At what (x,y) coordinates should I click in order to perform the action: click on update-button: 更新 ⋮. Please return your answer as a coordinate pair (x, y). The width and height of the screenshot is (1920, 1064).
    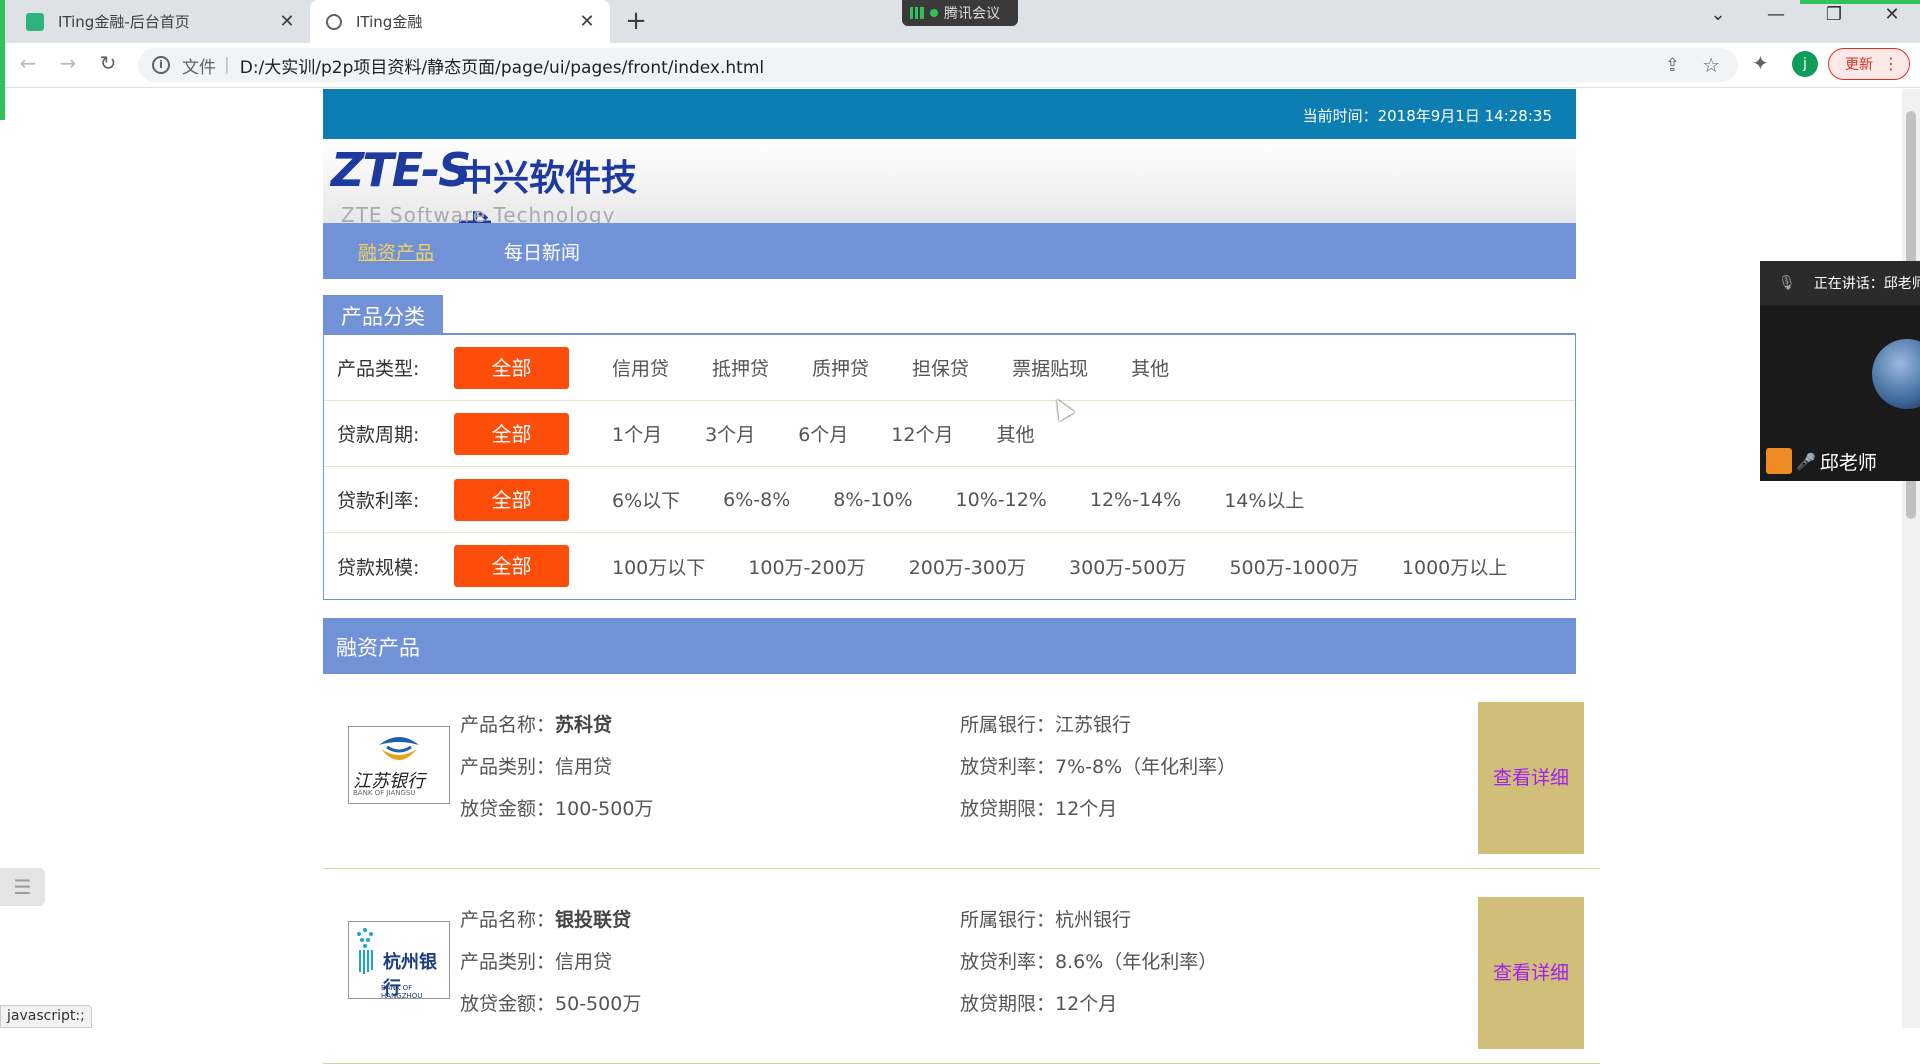
    Looking at the image, I should click on (1869, 64).